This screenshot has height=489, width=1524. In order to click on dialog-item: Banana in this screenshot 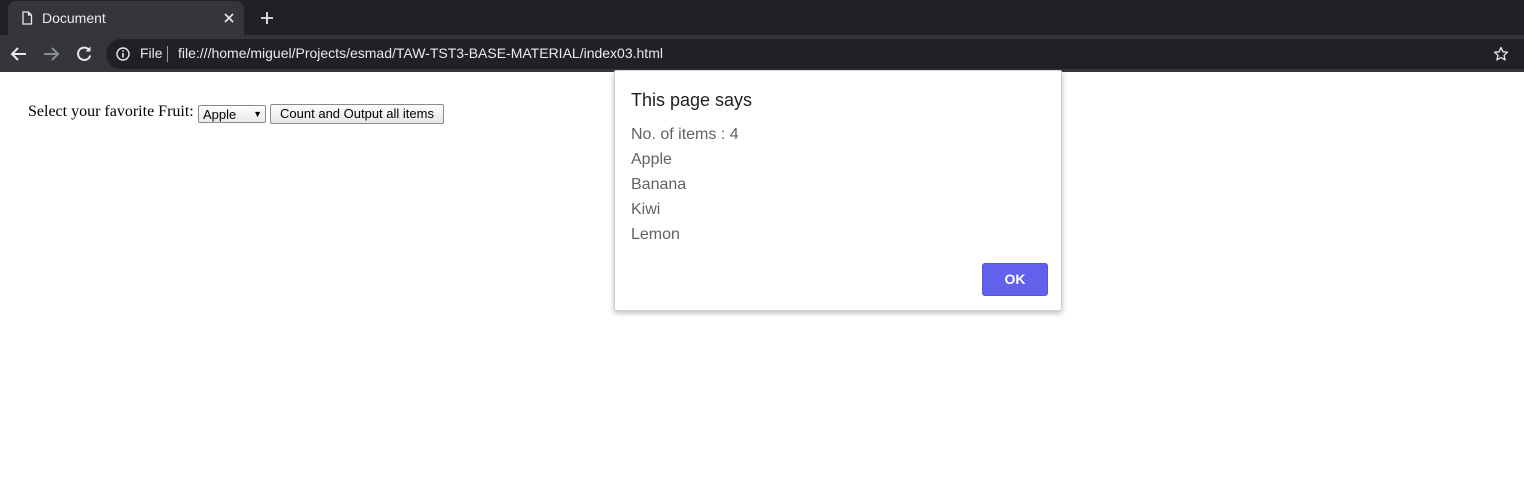, I will do `click(659, 184)`.